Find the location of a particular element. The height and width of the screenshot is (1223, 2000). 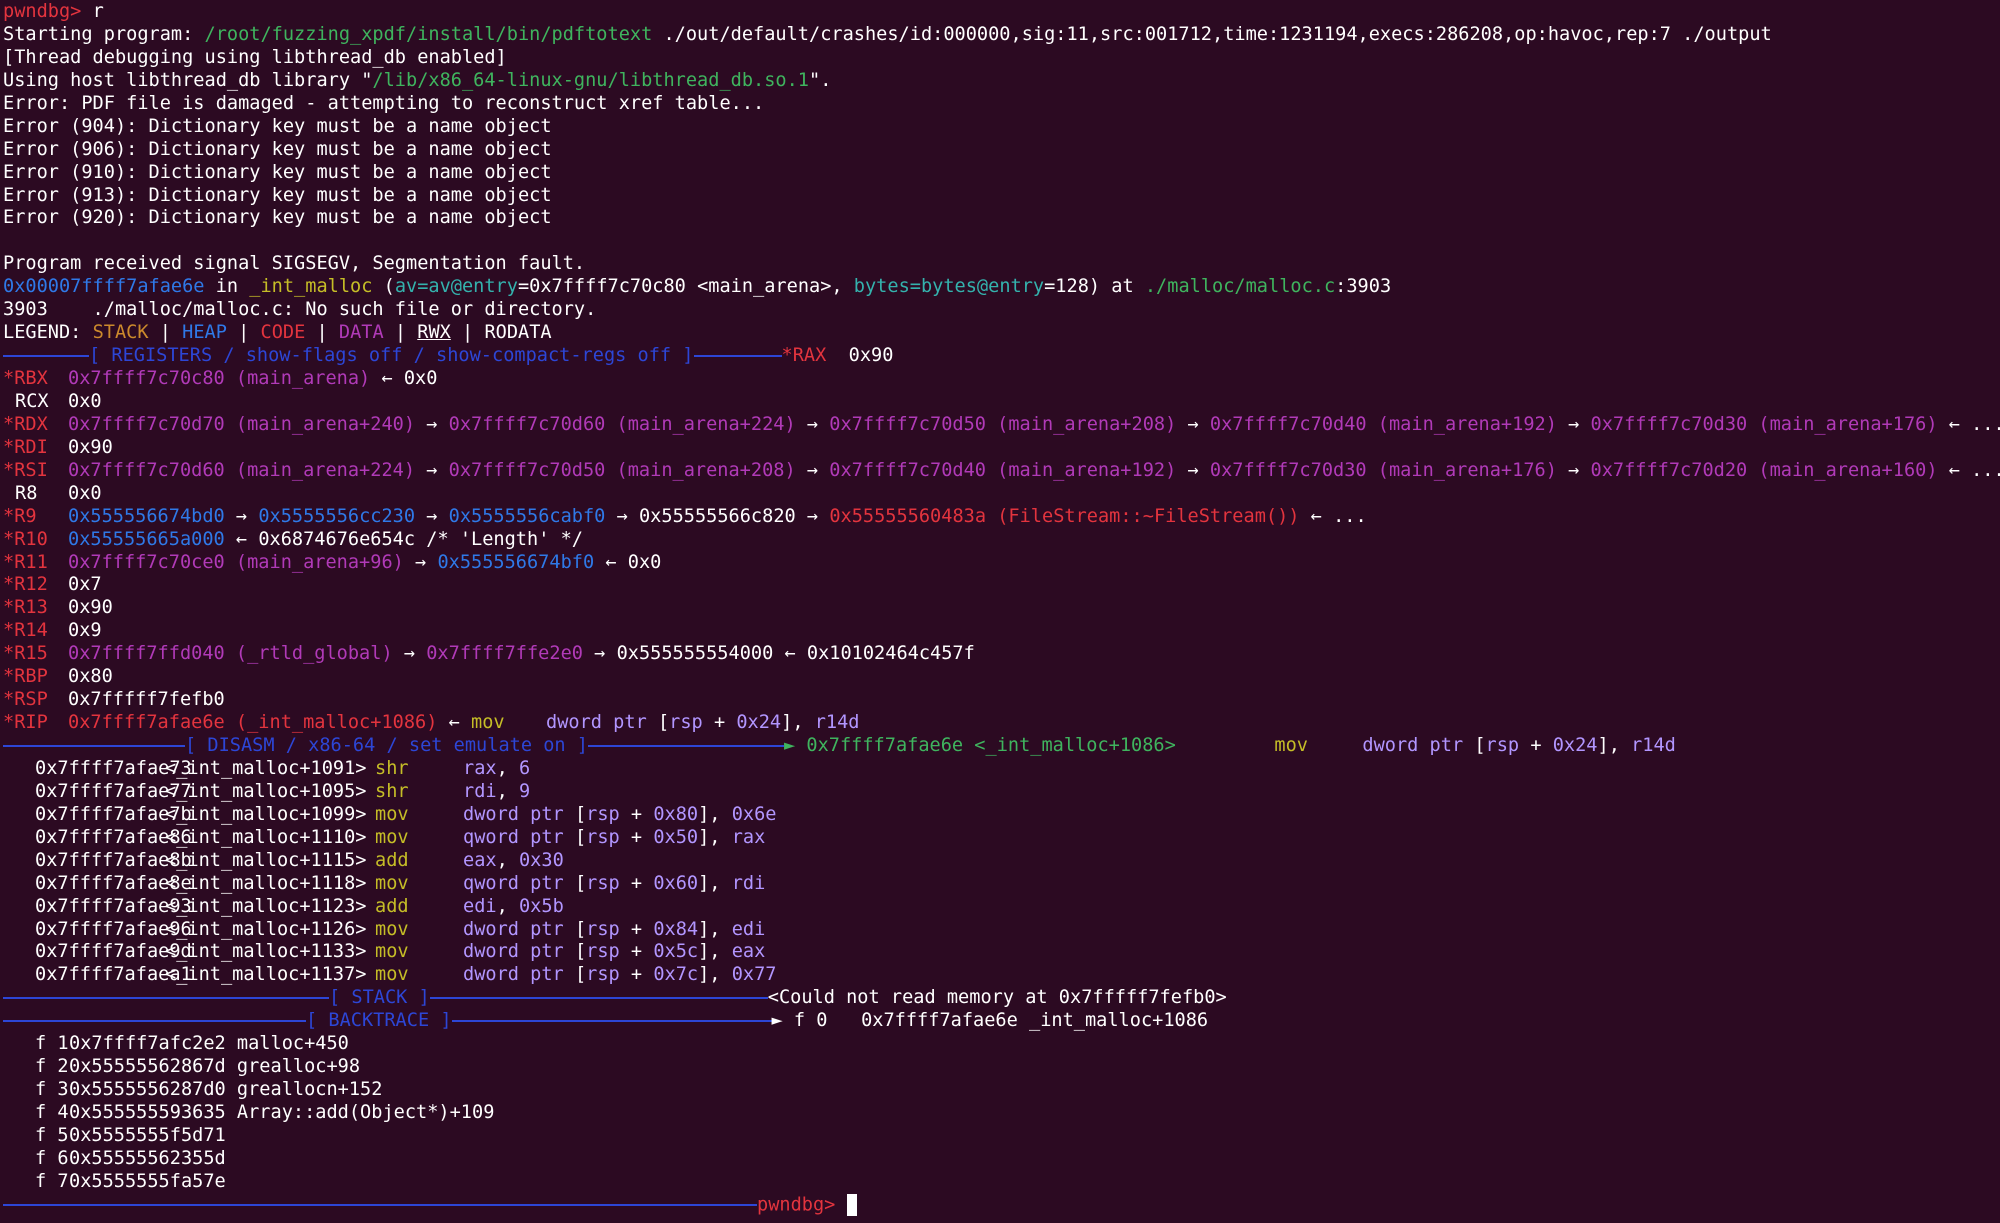

legend-rwx: RWX is located at coordinates (434, 333).